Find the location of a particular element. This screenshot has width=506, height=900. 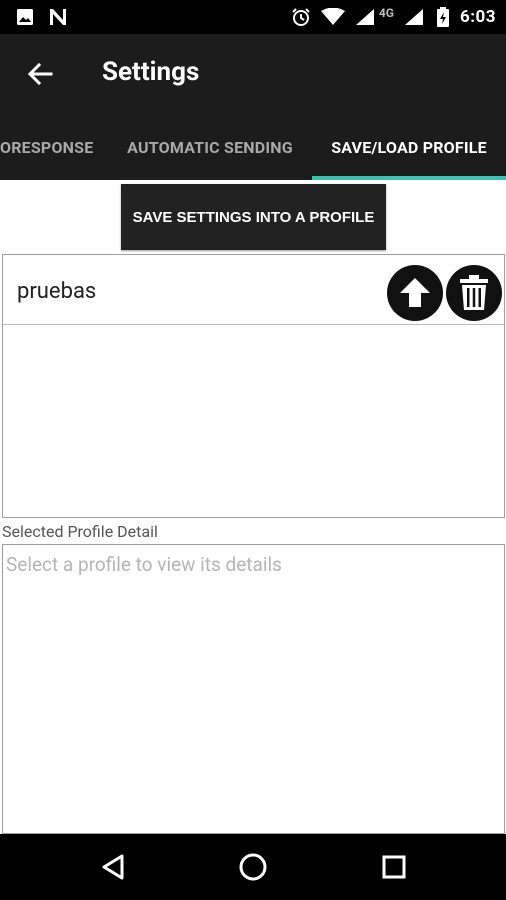

nav-back-button is located at coordinates (113, 867).